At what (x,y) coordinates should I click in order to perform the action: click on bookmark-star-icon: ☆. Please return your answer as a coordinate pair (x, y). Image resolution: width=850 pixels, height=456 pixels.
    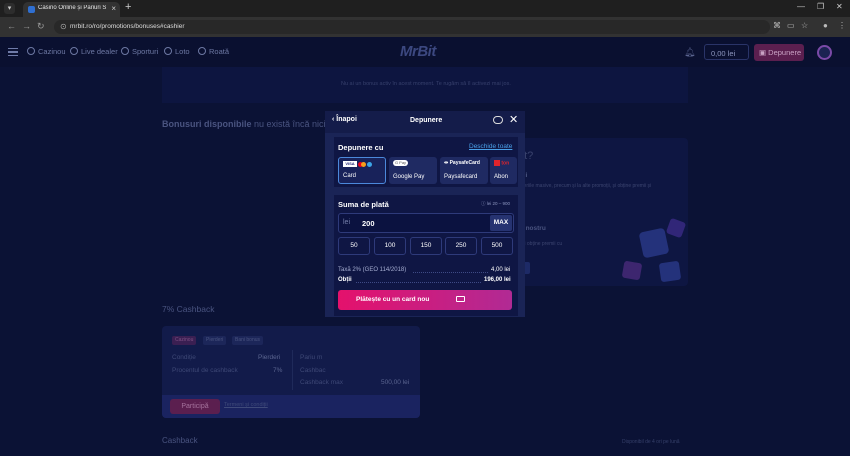
    Looking at the image, I should click on (804, 25).